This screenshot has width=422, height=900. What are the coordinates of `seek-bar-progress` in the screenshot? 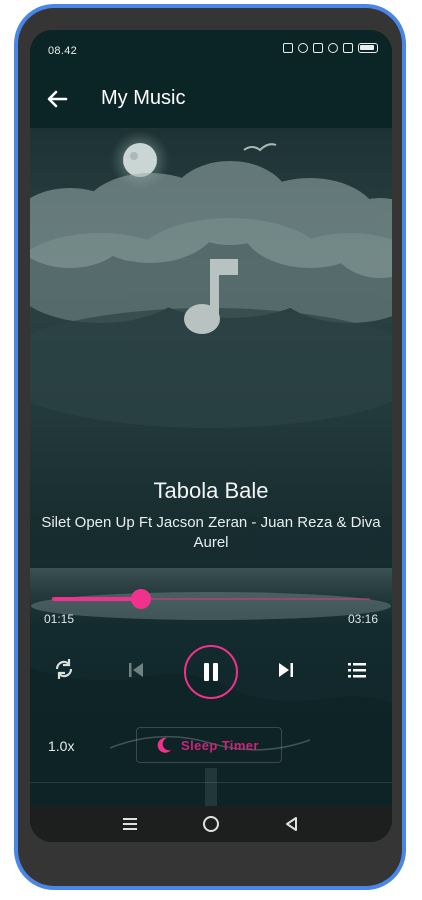 It's located at (97, 599).